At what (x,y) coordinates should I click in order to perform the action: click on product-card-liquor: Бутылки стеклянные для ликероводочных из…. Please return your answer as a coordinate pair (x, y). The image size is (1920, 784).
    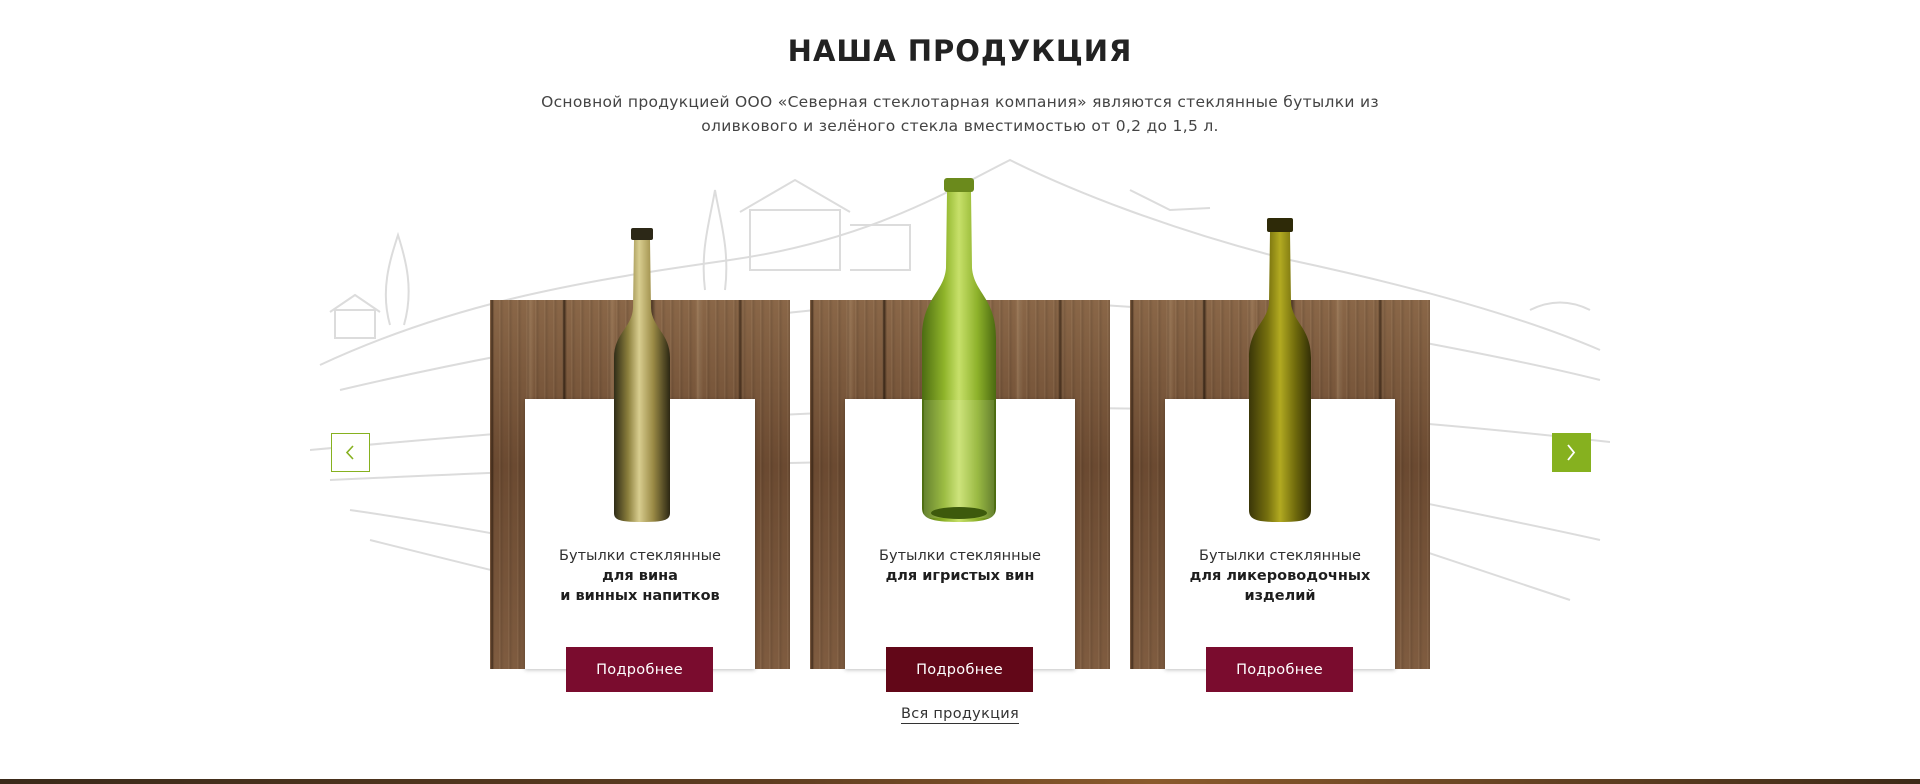
    Looking at the image, I should click on (1280, 455).